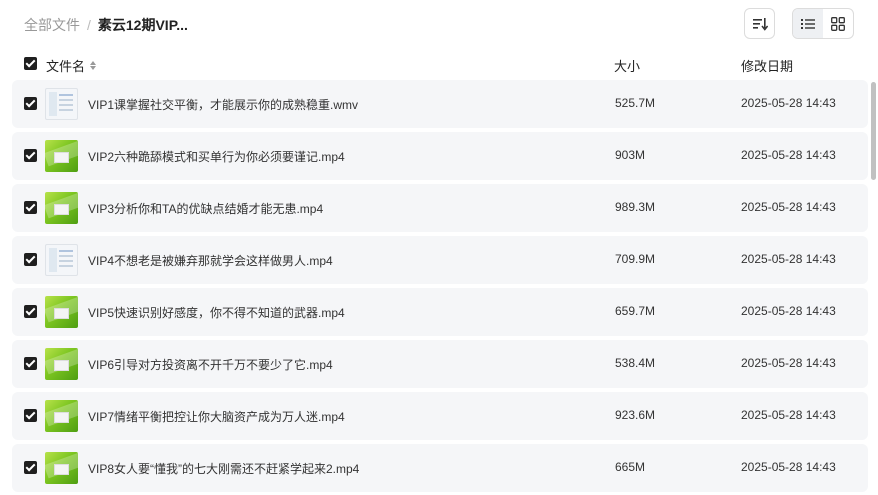 This screenshot has height=495, width=878. What do you see at coordinates (635, 259) in the screenshot?
I see `file-size: 709.9M` at bounding box center [635, 259].